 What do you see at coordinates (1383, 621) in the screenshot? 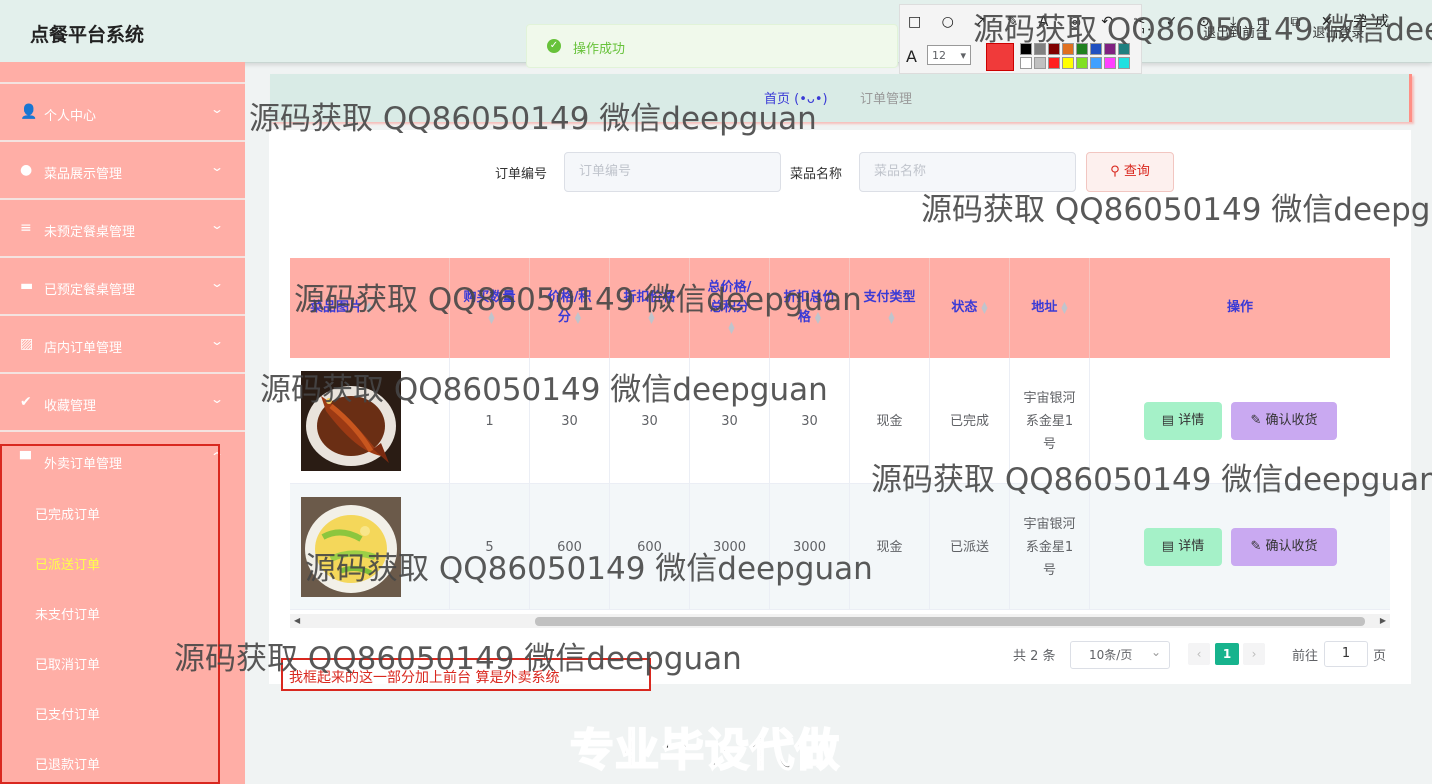
I see `scroll-right-icon: ▶` at bounding box center [1383, 621].